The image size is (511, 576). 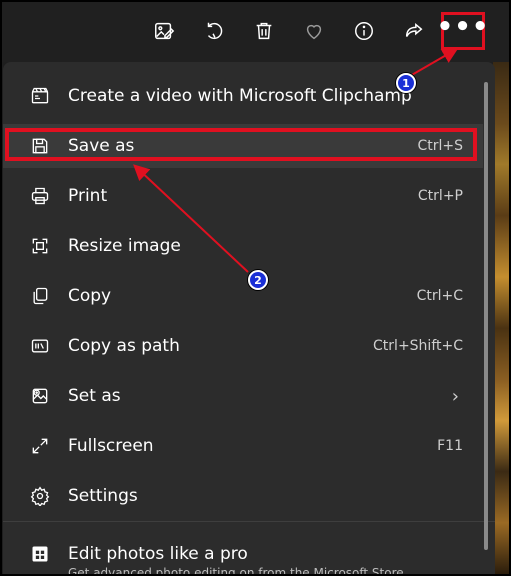 What do you see at coordinates (243, 396) in the screenshot?
I see `menu-item-set-as: Set as ›` at bounding box center [243, 396].